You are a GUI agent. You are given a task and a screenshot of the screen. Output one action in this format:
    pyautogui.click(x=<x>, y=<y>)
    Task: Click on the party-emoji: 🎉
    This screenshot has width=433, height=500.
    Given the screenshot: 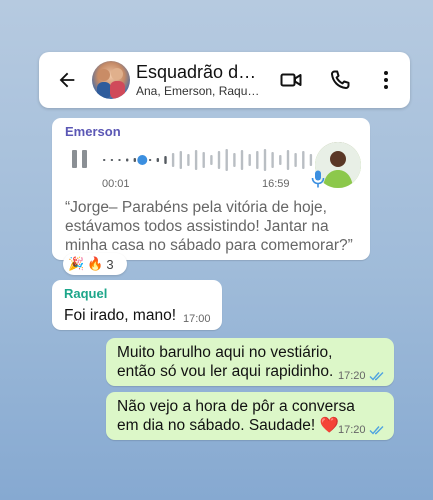 What is the action you would take?
    pyautogui.click(x=76, y=263)
    